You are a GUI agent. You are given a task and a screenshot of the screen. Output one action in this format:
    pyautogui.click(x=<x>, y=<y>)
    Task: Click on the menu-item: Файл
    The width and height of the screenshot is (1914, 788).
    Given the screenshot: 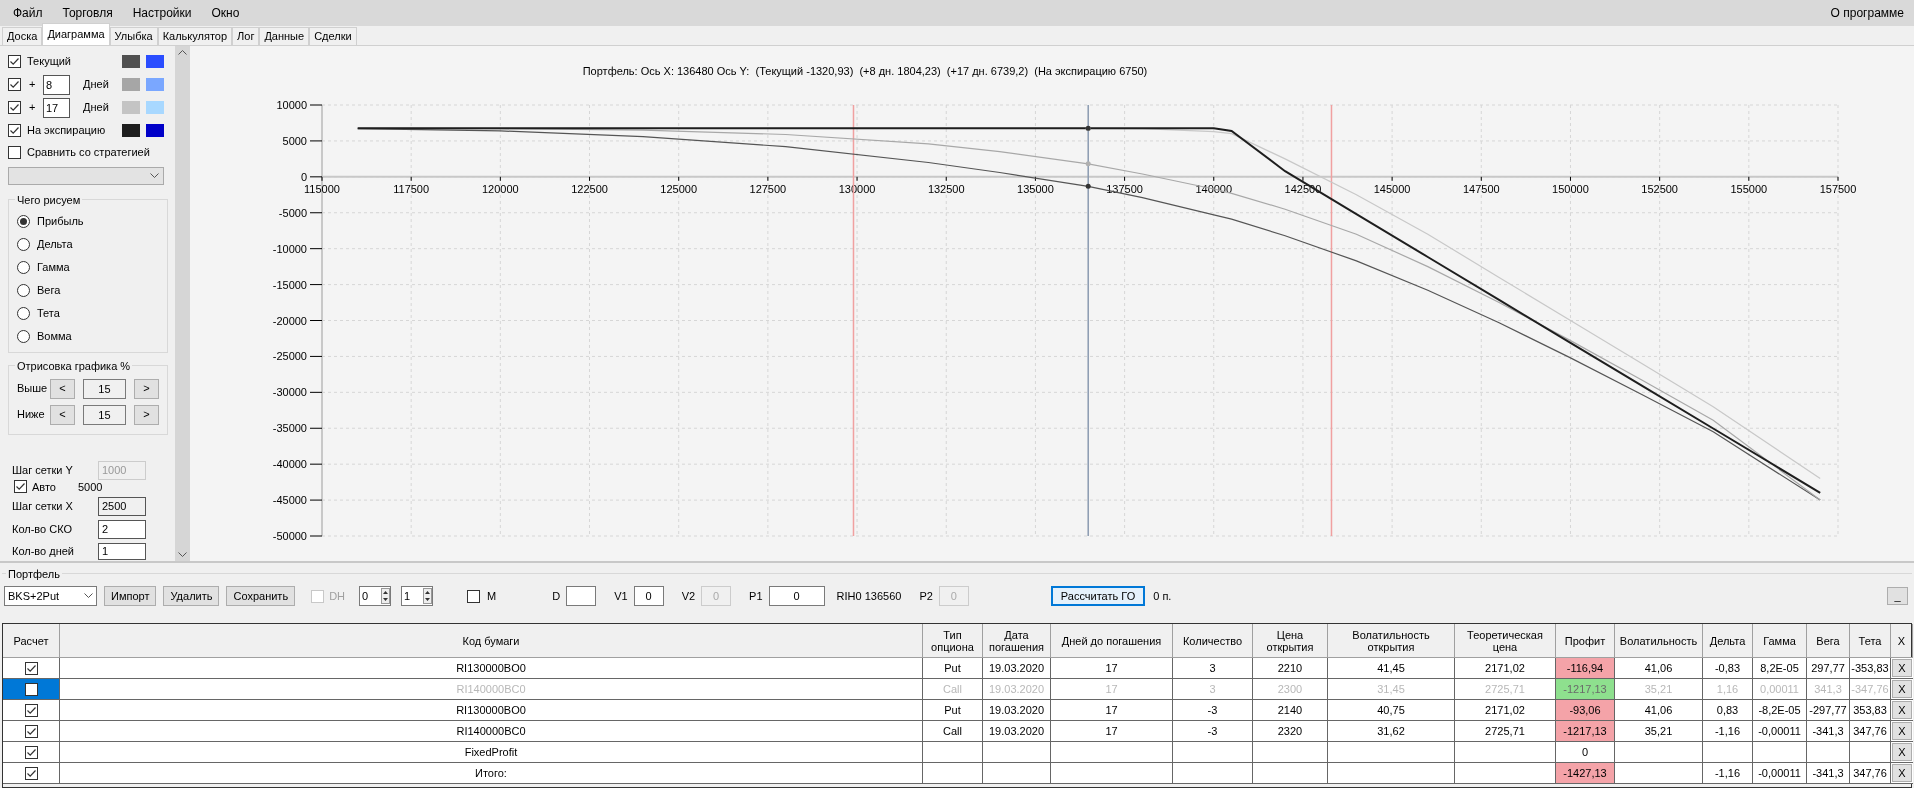 What is the action you would take?
    pyautogui.click(x=28, y=13)
    